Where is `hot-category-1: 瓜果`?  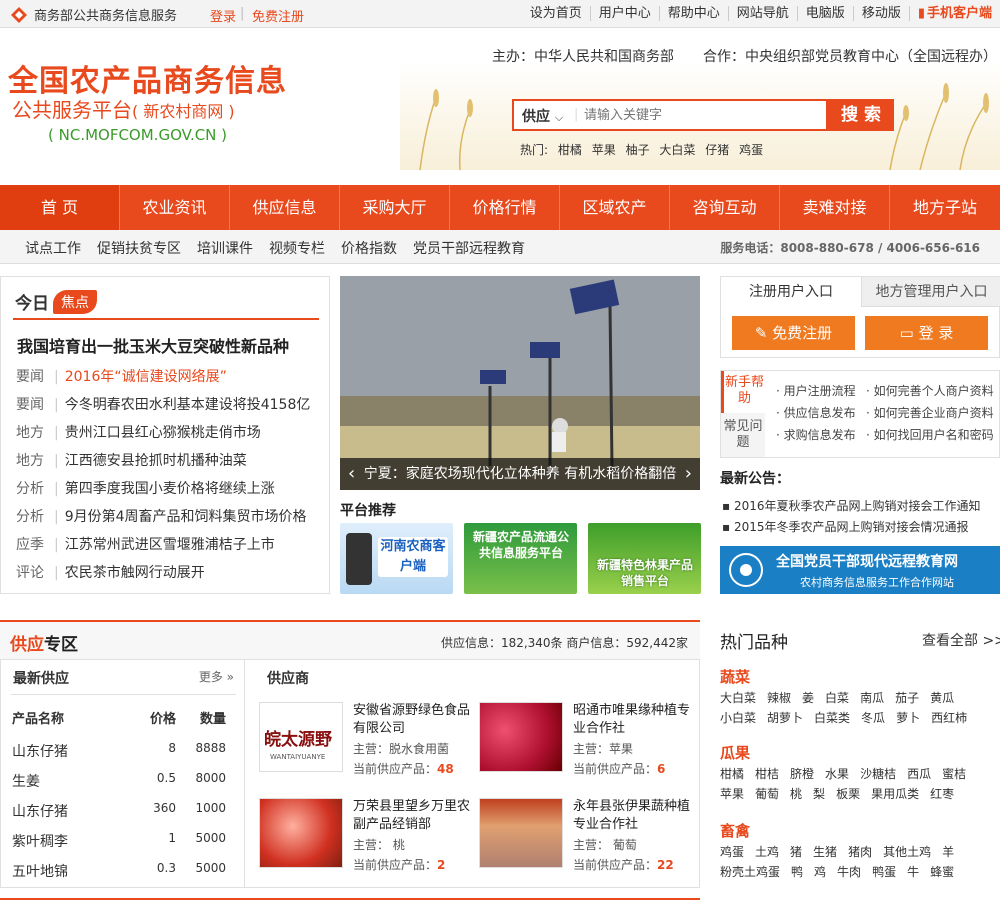
hot-category-1: 瓜果 is located at coordinates (735, 752).